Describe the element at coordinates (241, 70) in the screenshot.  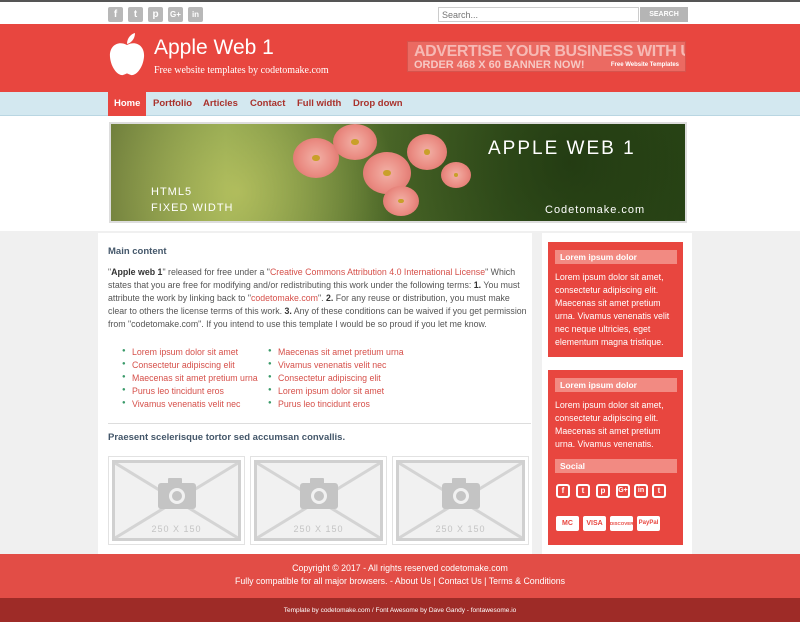
I see `site-tagline: Free website templates by codetomake.com` at that location.